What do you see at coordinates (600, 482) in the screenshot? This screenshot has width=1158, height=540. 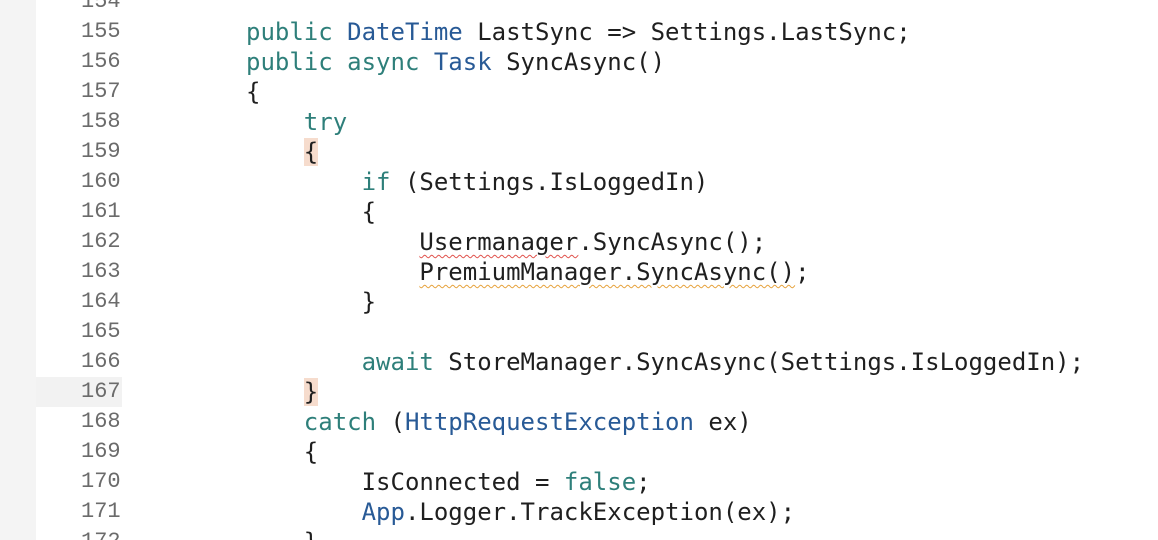 I see `code-token: false` at bounding box center [600, 482].